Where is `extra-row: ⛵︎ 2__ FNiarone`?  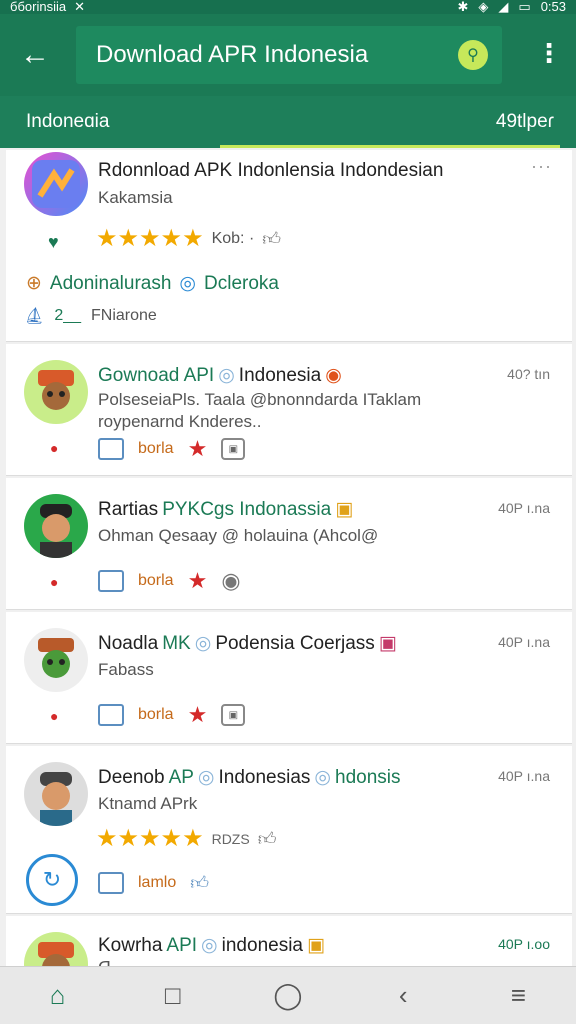
extra-row: ⛵︎ 2__ FNiarone is located at coordinates (90, 316).